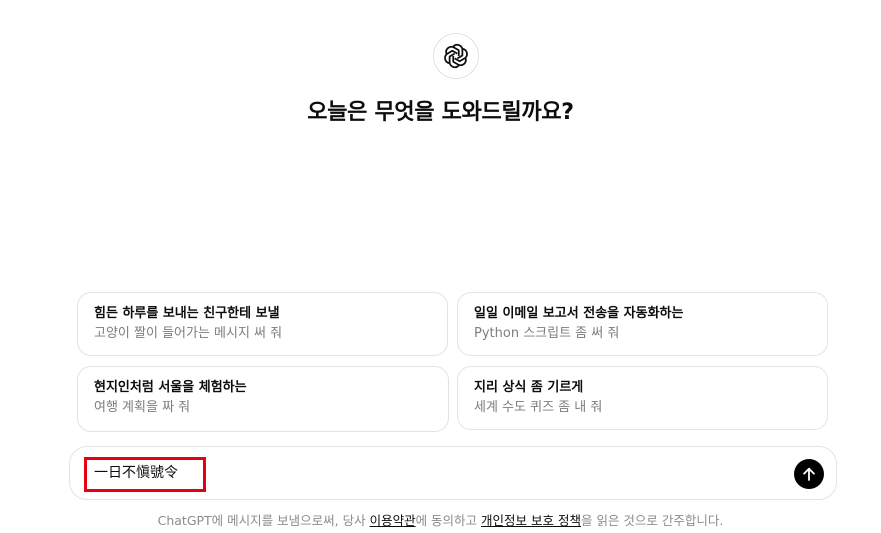 The width and height of the screenshot is (881, 533). I want to click on suggestion-card: 힘든 하루를 보내는 친구한테 보낼 고양이 짤이 들어가는 메시지 써 줘, so click(262, 324).